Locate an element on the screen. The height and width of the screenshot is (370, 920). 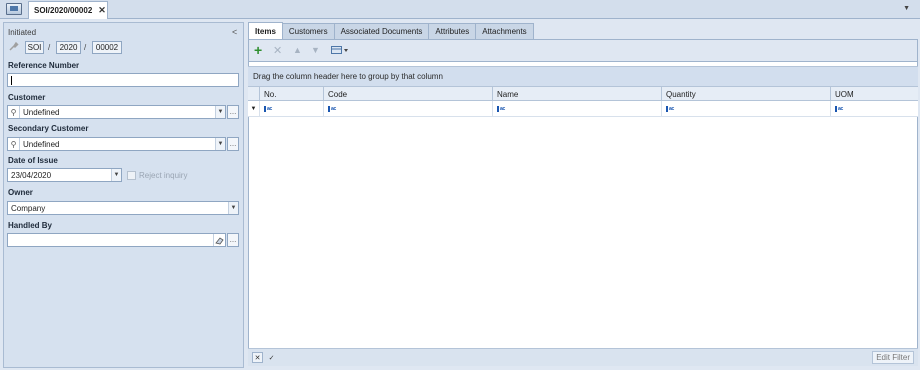
grid-header: No. Code Name Quantity UOM is located at coordinates (583, 94).